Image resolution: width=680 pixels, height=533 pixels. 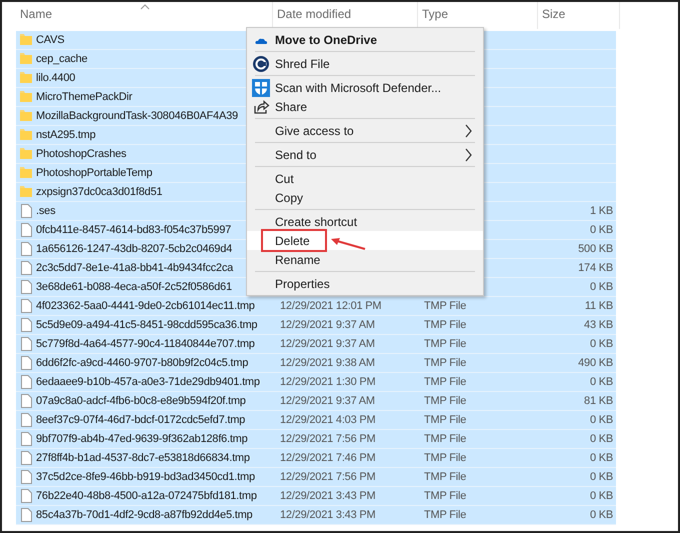 What do you see at coordinates (146, 496) in the screenshot?
I see `file-name: 76b22e40-48b8-4500-a12a-072475bfd181.tmp` at bounding box center [146, 496].